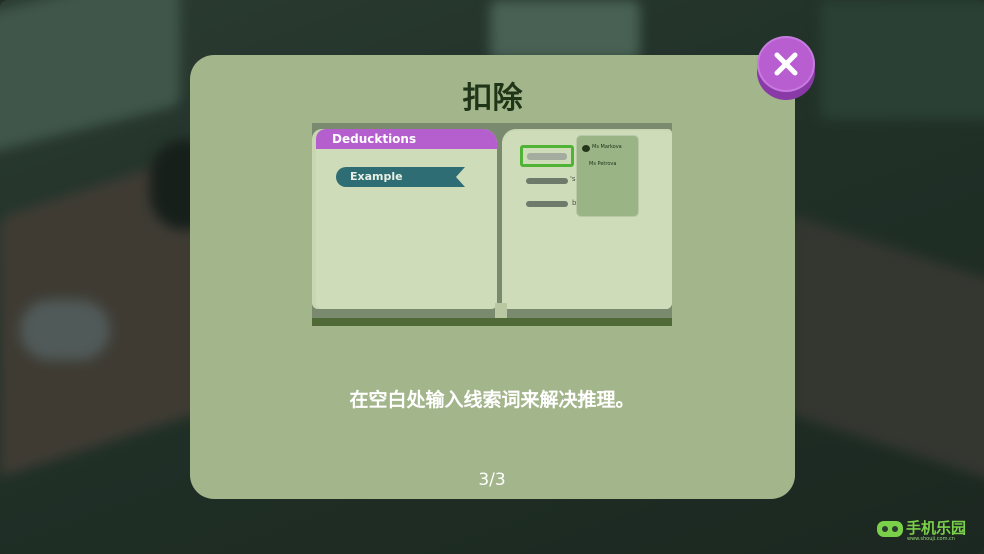 The height and width of the screenshot is (554, 984). I want to click on page-indicator: 3/3, so click(492, 480).